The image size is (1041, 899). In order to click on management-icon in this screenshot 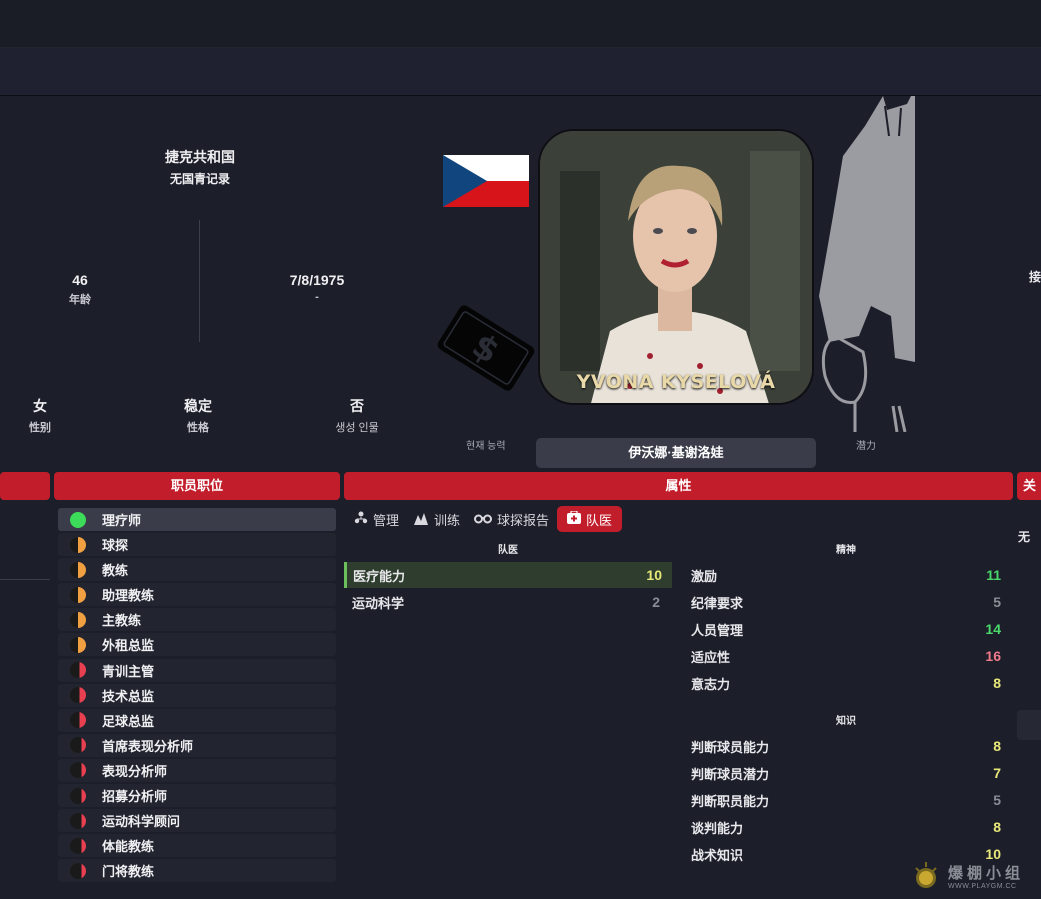, I will do `click(361, 519)`.